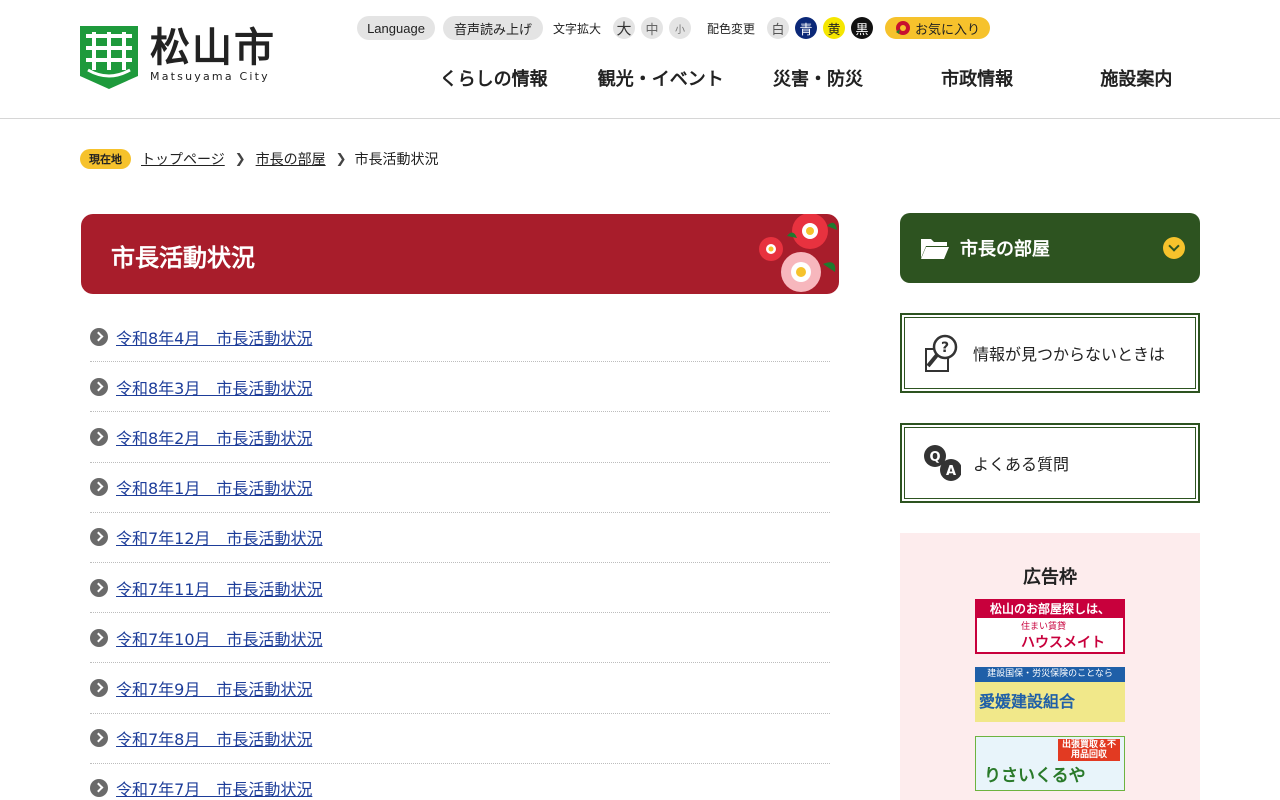 The height and width of the screenshot is (800, 1280). Describe the element at coordinates (460, 337) in the screenshot. I see `list-item: 令和8年4月 市長活動状況` at that location.